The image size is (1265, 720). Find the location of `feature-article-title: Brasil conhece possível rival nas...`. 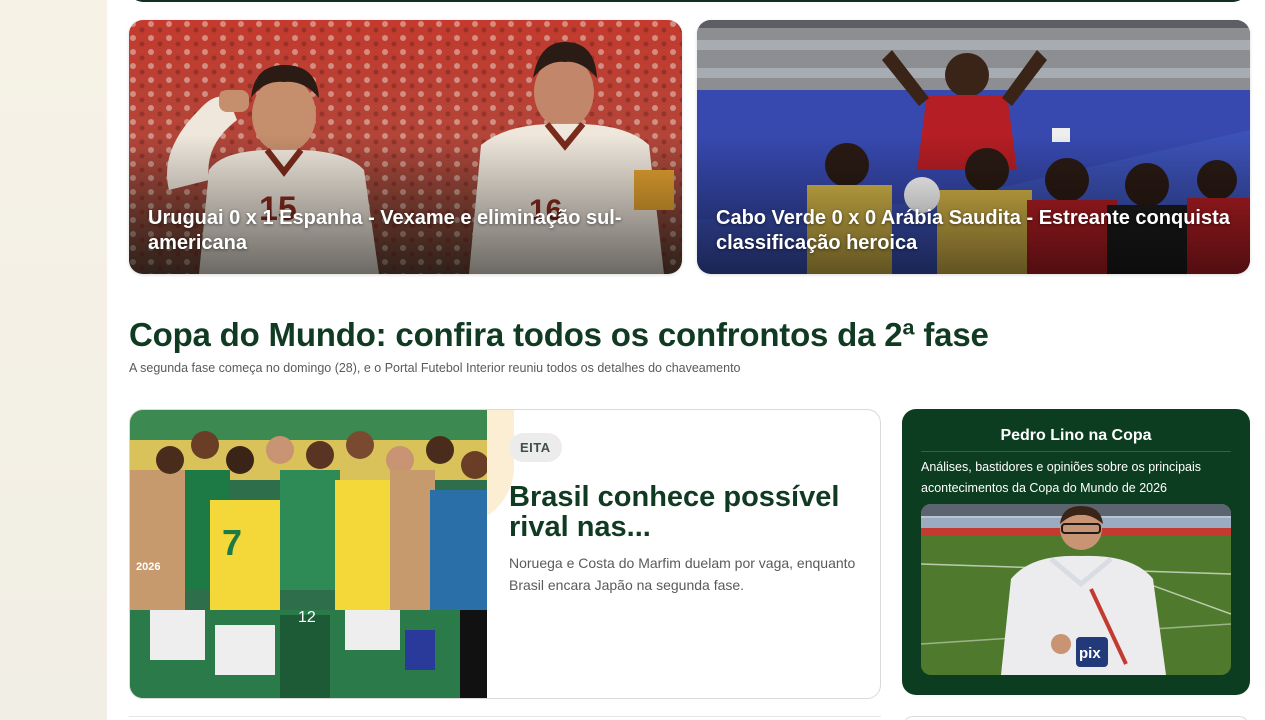

feature-article-title: Brasil conhece possível rival nas... is located at coordinates (679, 512).